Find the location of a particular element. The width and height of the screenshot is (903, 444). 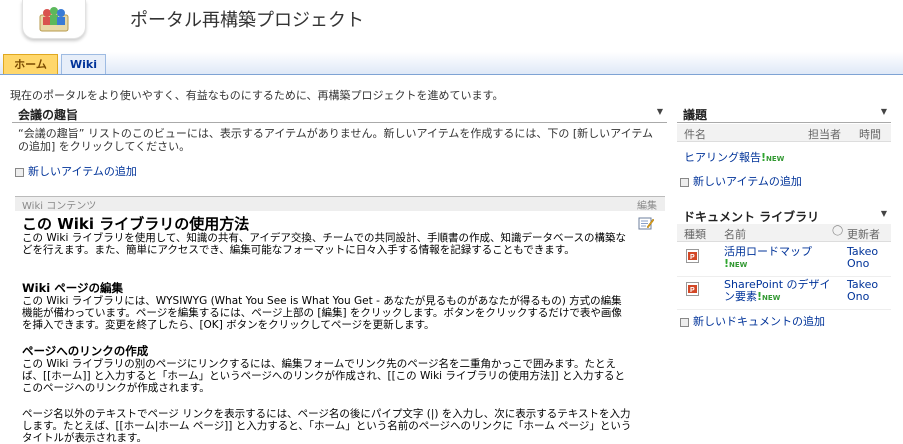

add-document-link: 新しいドキュメントの追加 is located at coordinates (752, 321).